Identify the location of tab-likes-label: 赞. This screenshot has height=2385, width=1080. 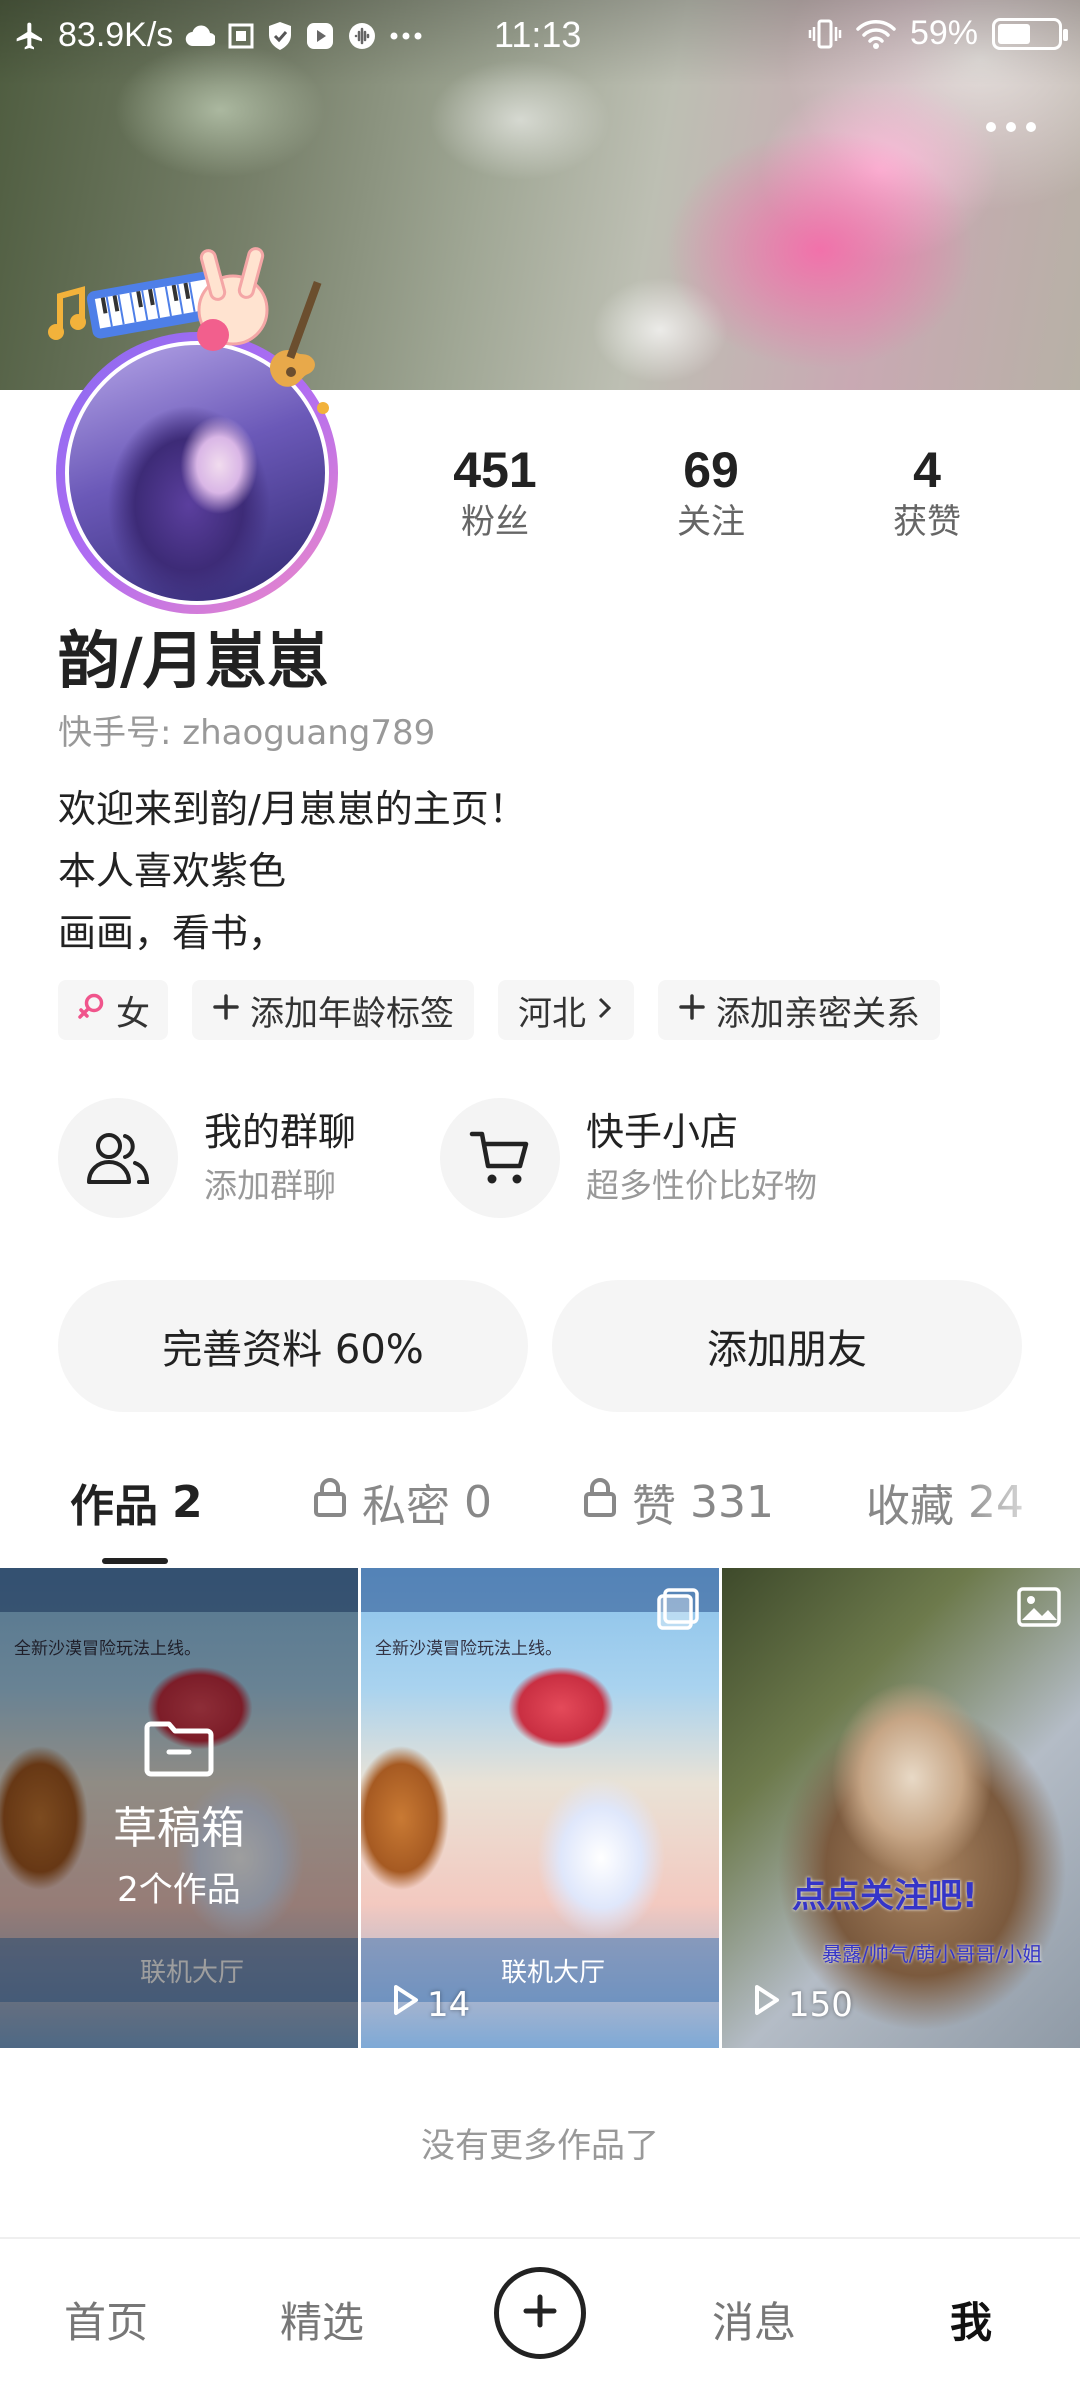
(654, 1506).